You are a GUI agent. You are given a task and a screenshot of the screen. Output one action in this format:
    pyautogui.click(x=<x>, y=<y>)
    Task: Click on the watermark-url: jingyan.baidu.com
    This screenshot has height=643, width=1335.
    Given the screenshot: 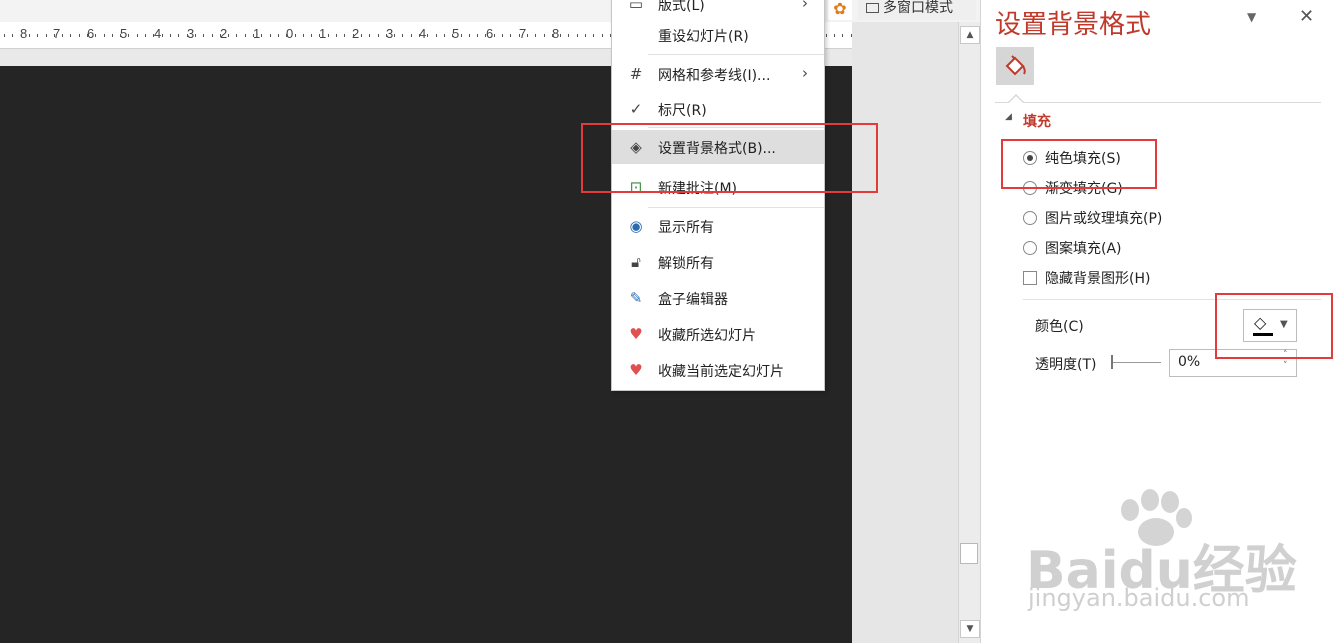 What is the action you would take?
    pyautogui.click(x=1139, y=598)
    